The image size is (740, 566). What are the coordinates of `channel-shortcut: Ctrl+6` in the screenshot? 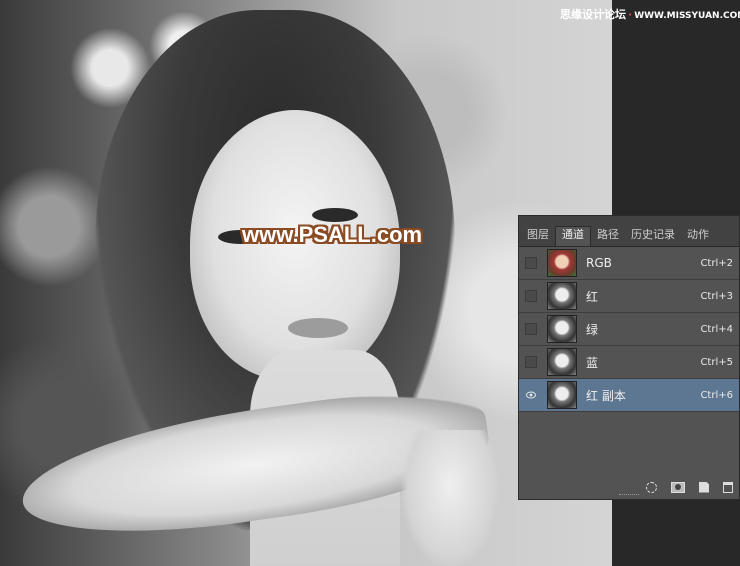 It's located at (716, 395).